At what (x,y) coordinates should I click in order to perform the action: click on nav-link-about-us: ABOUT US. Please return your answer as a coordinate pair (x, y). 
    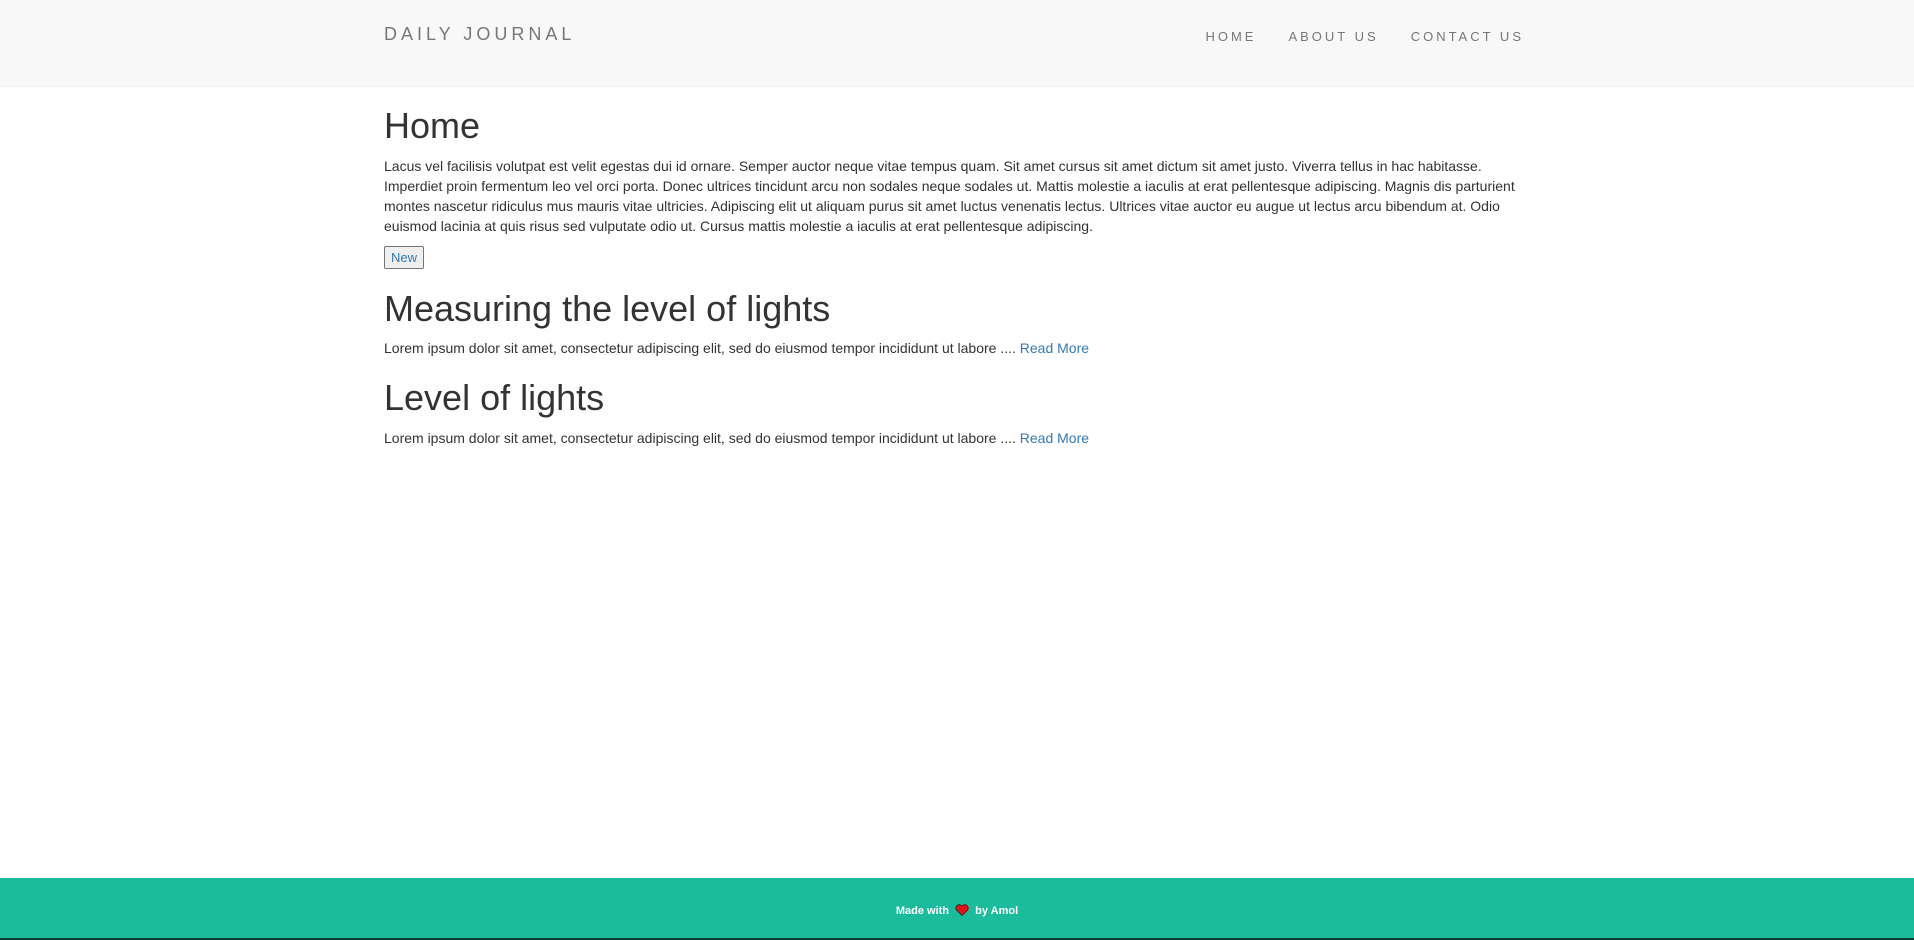
    Looking at the image, I should click on (1333, 36).